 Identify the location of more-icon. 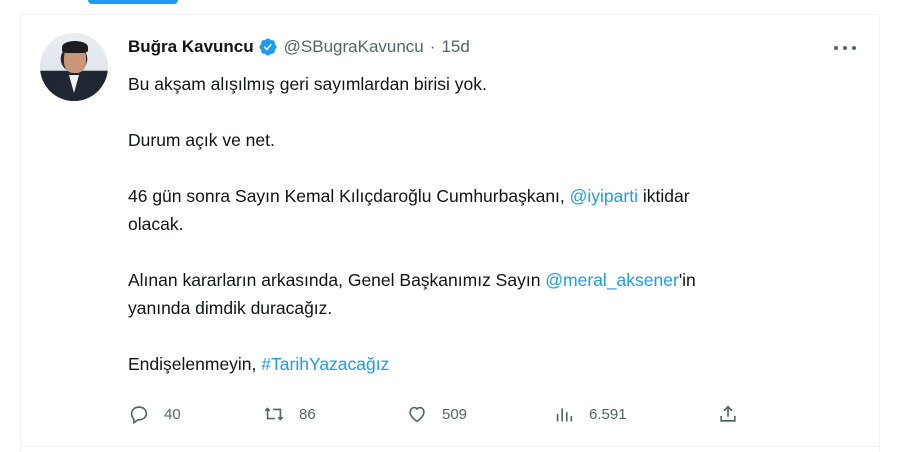
(845, 48).